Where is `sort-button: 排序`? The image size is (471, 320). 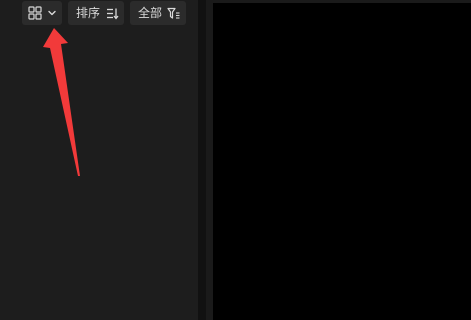 sort-button: 排序 is located at coordinates (96, 13).